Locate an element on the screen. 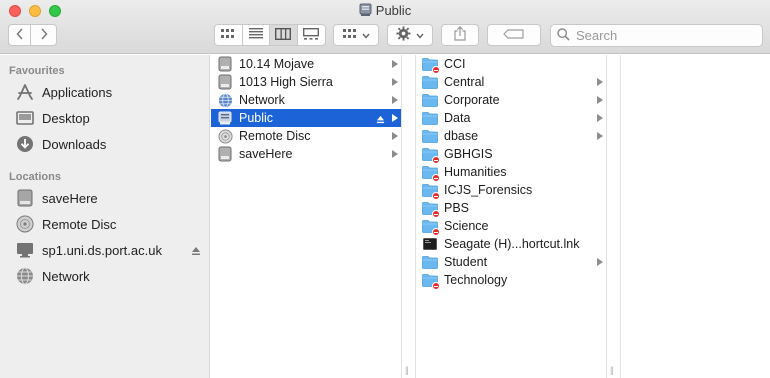 The height and width of the screenshot is (378, 770). view-mode-control is located at coordinates (270, 35).